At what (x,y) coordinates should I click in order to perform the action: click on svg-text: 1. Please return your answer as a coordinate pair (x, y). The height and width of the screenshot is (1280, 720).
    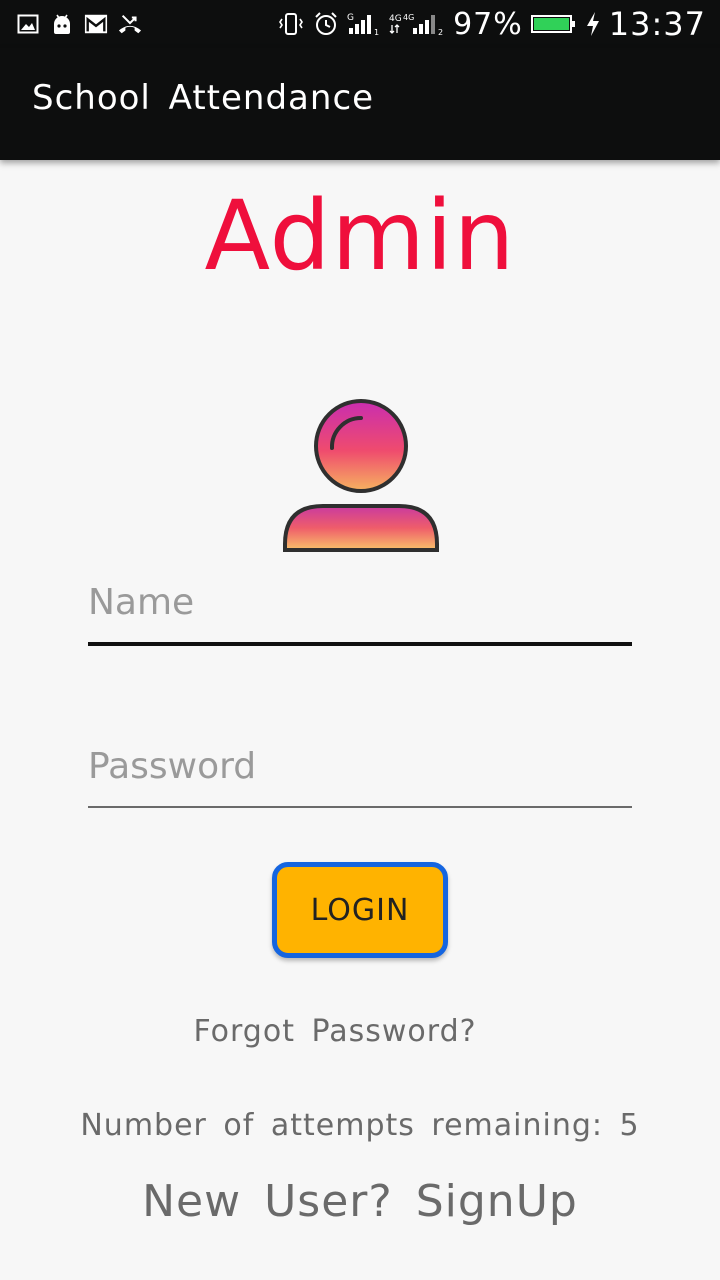
    Looking at the image, I should click on (376, 32).